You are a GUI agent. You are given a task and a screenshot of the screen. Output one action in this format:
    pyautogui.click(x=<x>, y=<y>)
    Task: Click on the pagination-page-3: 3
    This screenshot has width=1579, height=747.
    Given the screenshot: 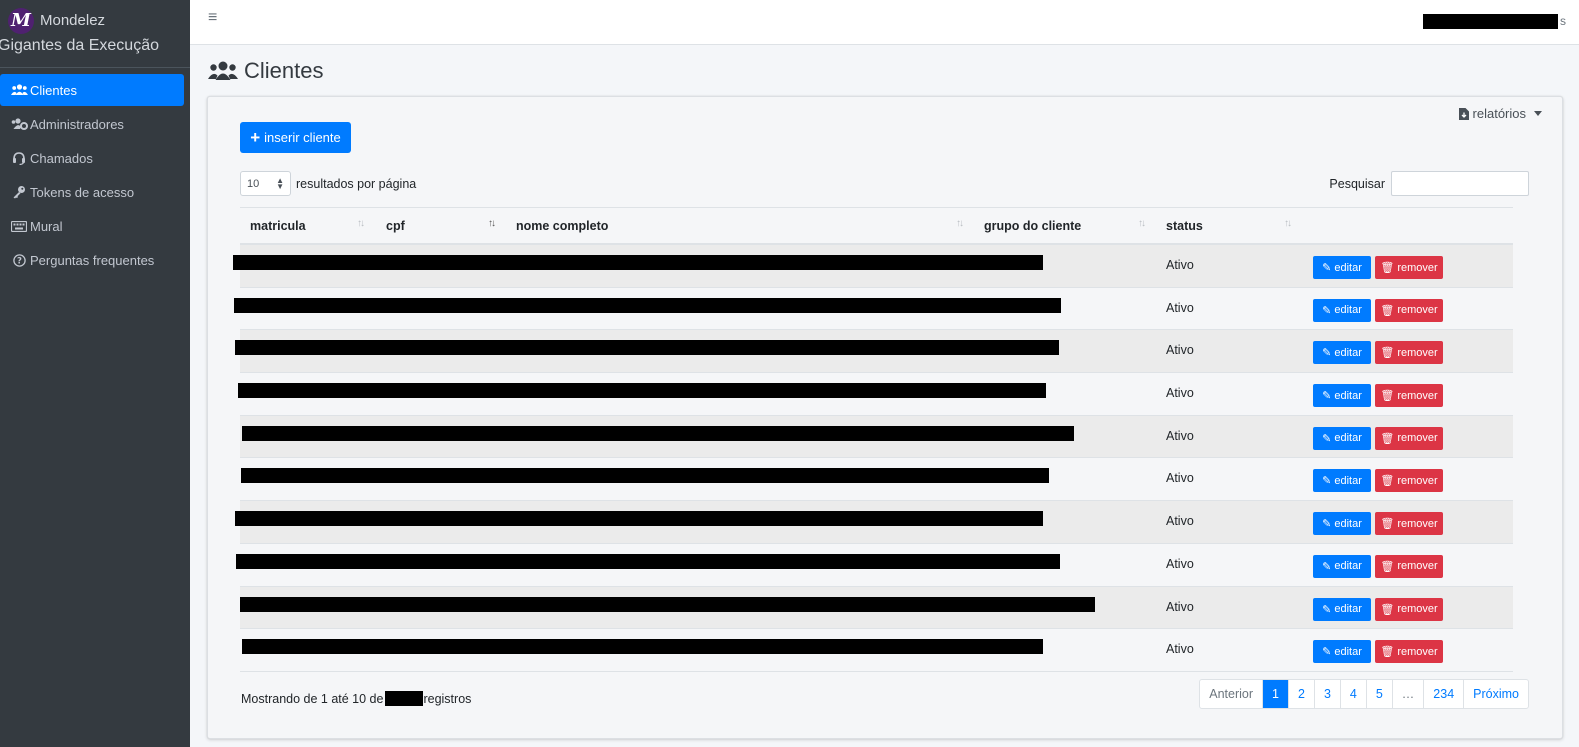 What is the action you would take?
    pyautogui.click(x=1326, y=694)
    